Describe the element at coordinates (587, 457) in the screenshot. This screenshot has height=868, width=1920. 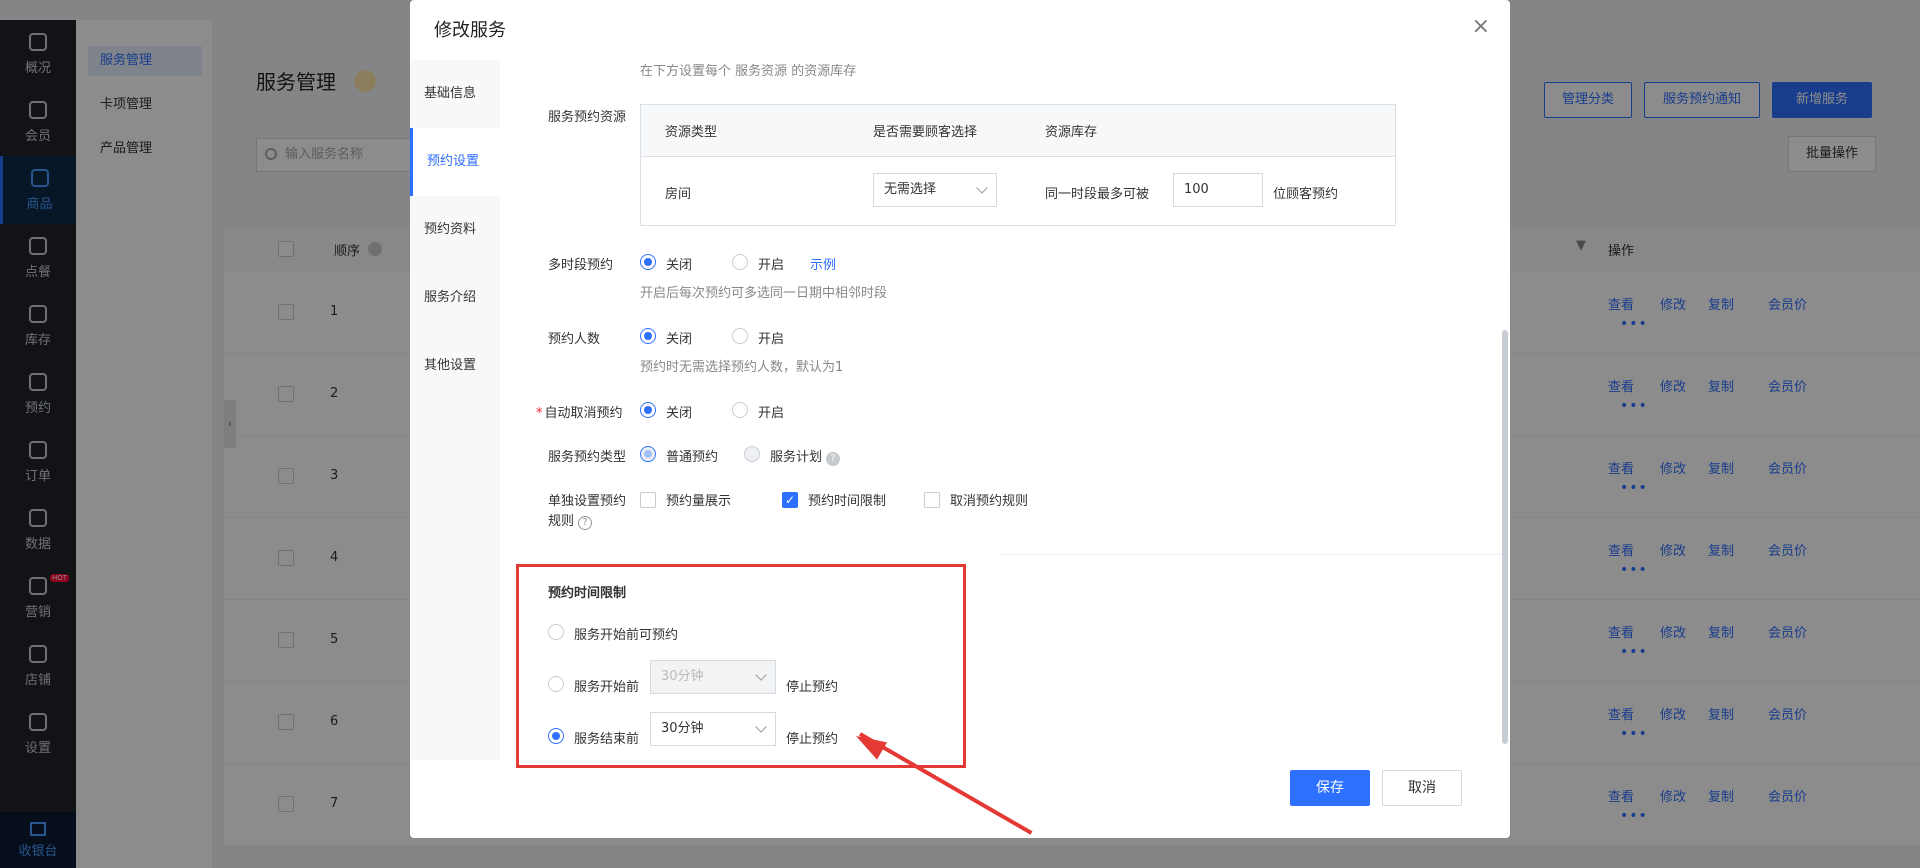
I see `booking-type-label: 服务预约类型` at that location.